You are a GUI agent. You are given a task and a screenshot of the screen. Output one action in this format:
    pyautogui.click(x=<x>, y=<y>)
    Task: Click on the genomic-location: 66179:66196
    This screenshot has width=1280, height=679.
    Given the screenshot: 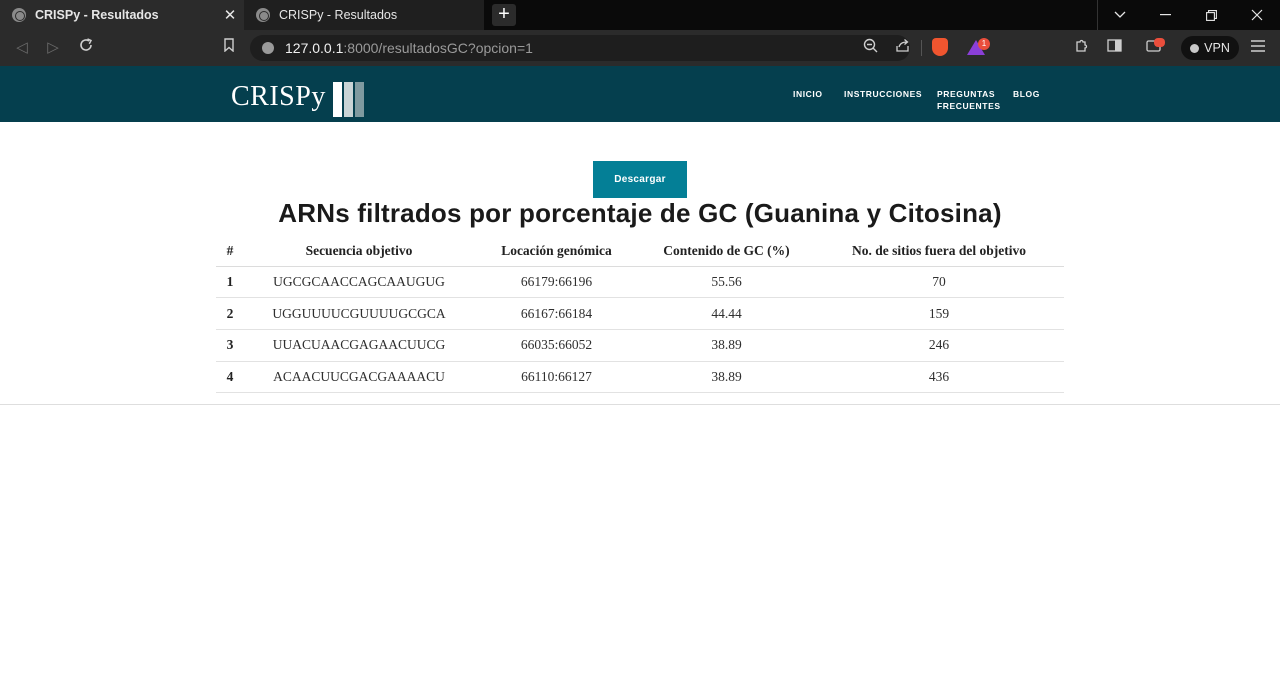 What is the action you would take?
    pyautogui.click(x=556, y=282)
    